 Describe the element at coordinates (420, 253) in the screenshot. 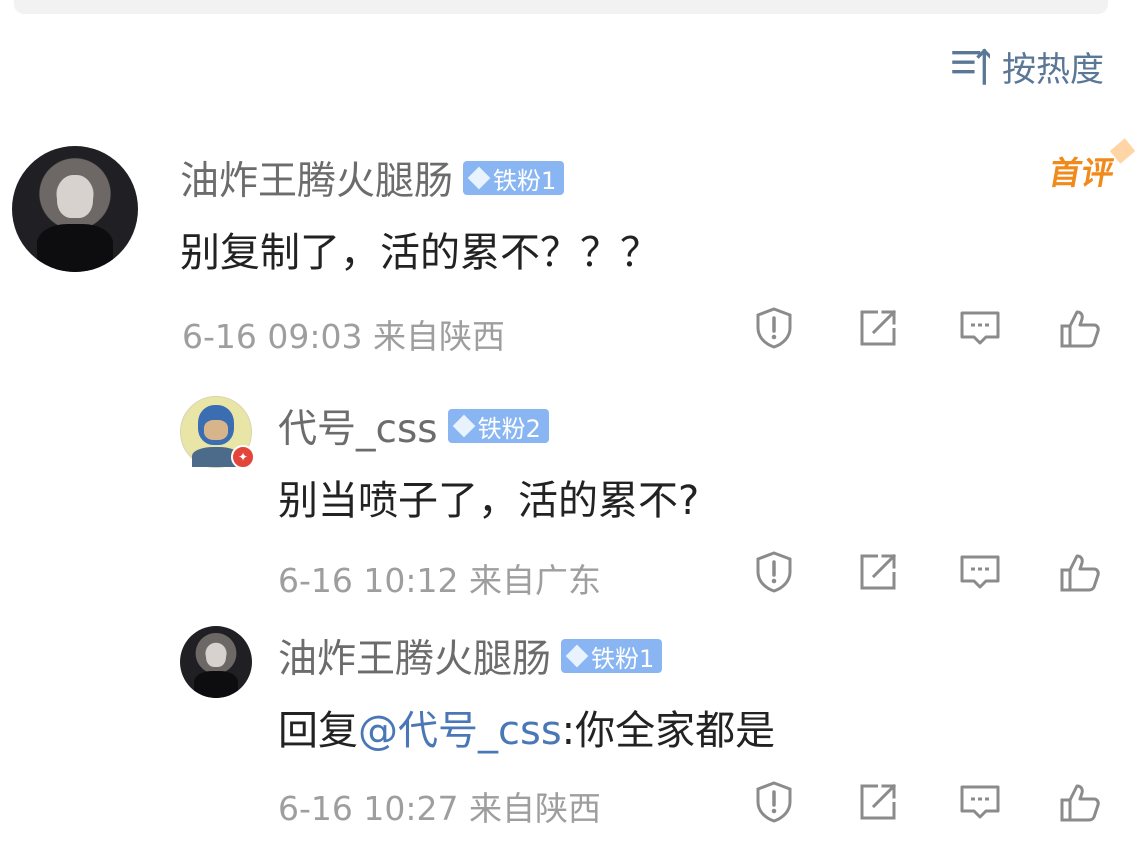

I see `comment-text: 别复制了，活的累不？？？` at that location.